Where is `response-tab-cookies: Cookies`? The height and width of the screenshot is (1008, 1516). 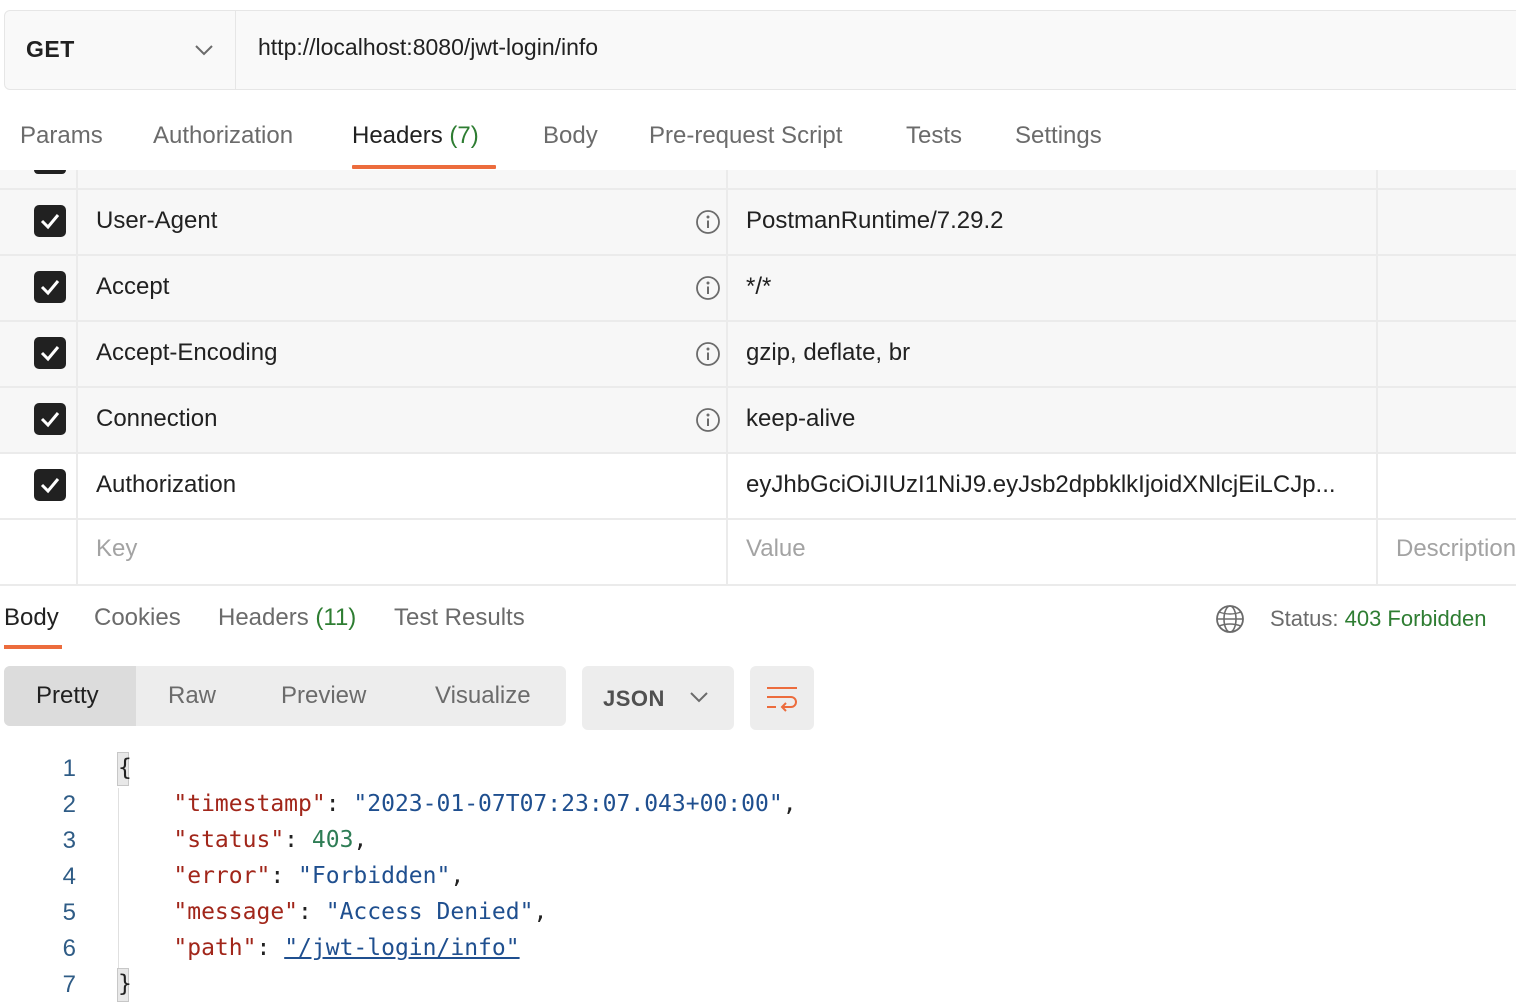 response-tab-cookies: Cookies is located at coordinates (137, 618).